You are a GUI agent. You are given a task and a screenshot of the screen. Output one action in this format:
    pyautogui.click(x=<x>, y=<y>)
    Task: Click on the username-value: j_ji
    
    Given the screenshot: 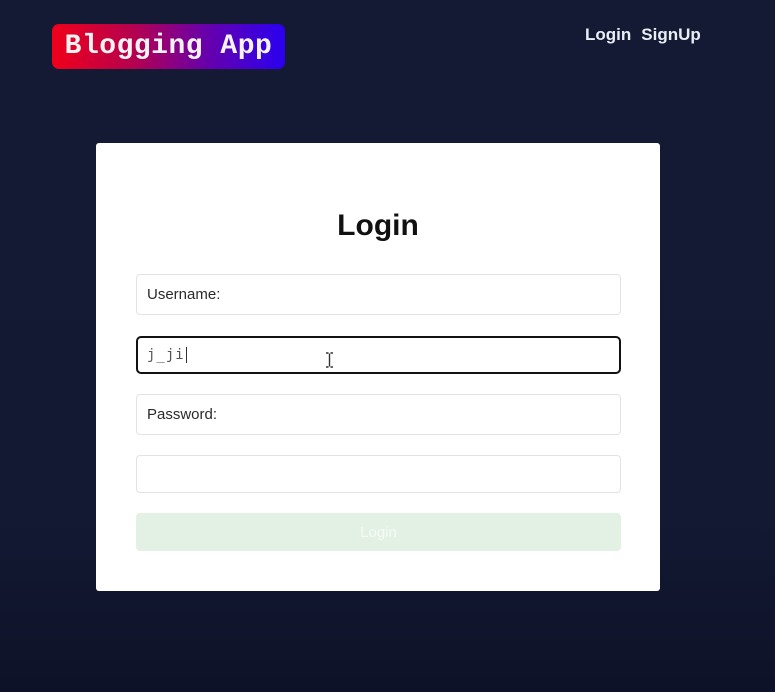 What is the action you would take?
    pyautogui.click(x=166, y=355)
    